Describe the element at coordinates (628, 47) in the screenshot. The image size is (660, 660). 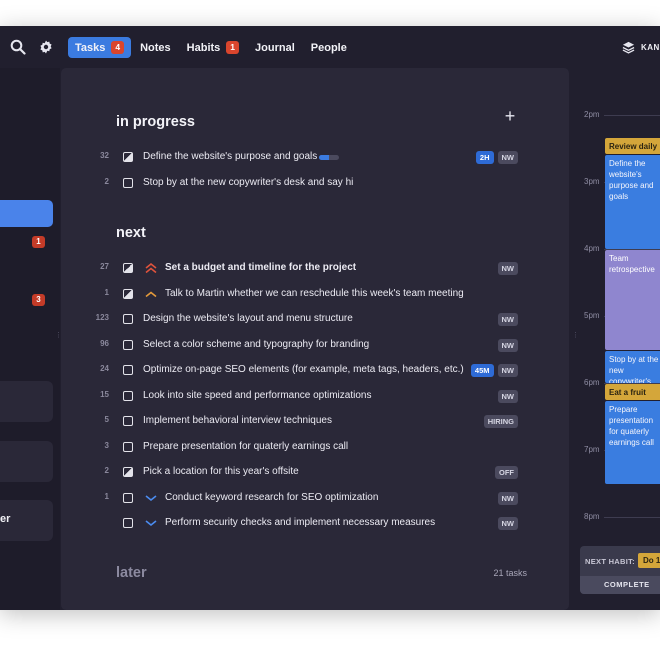
I see `layers-icon` at that location.